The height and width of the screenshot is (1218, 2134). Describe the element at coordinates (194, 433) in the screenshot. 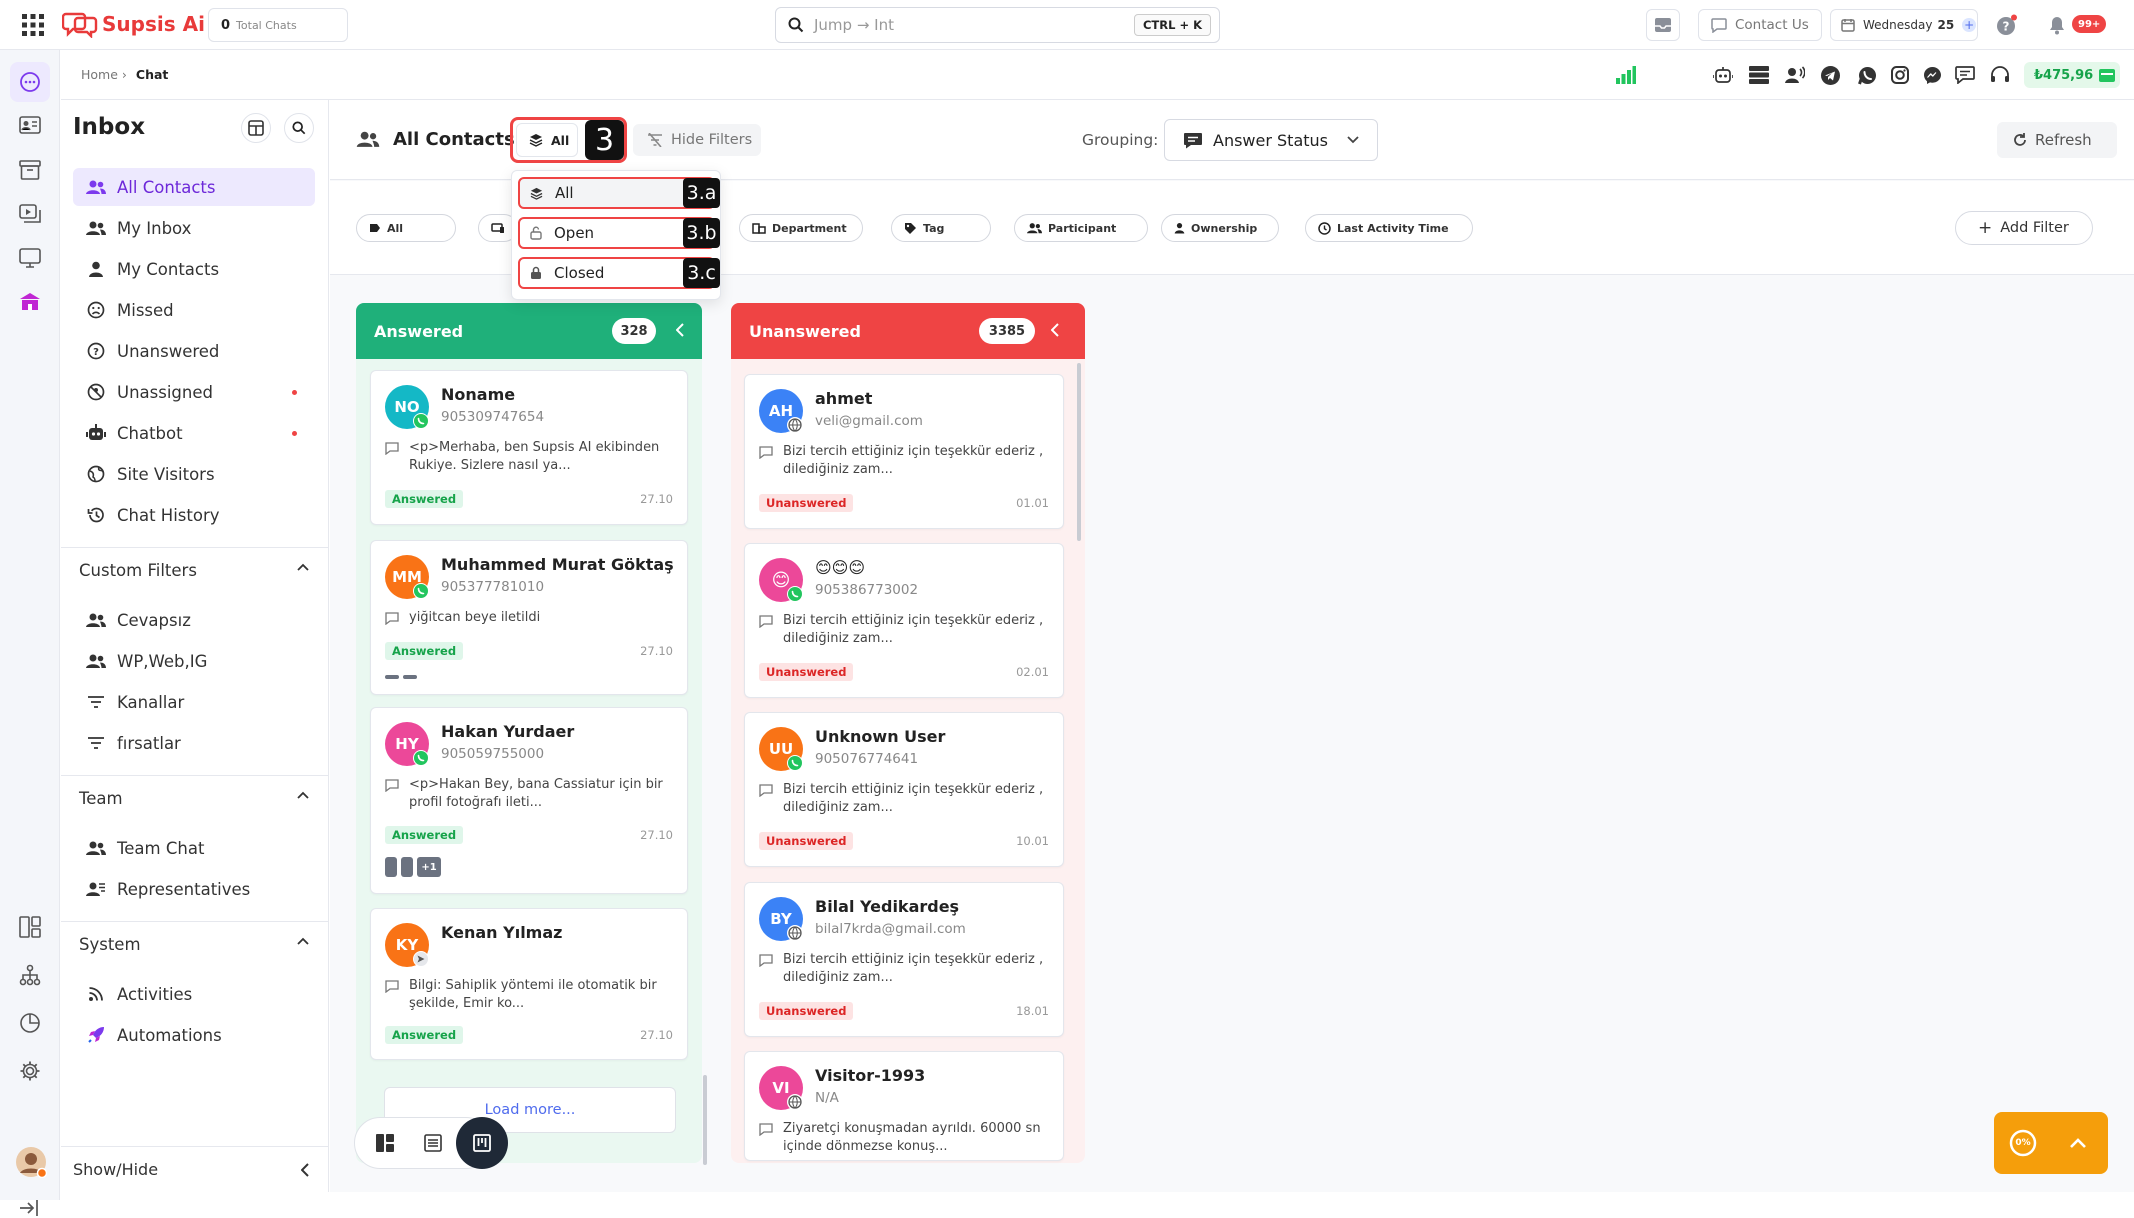

I see `sidebar-item-chatbot: Chatbot` at that location.